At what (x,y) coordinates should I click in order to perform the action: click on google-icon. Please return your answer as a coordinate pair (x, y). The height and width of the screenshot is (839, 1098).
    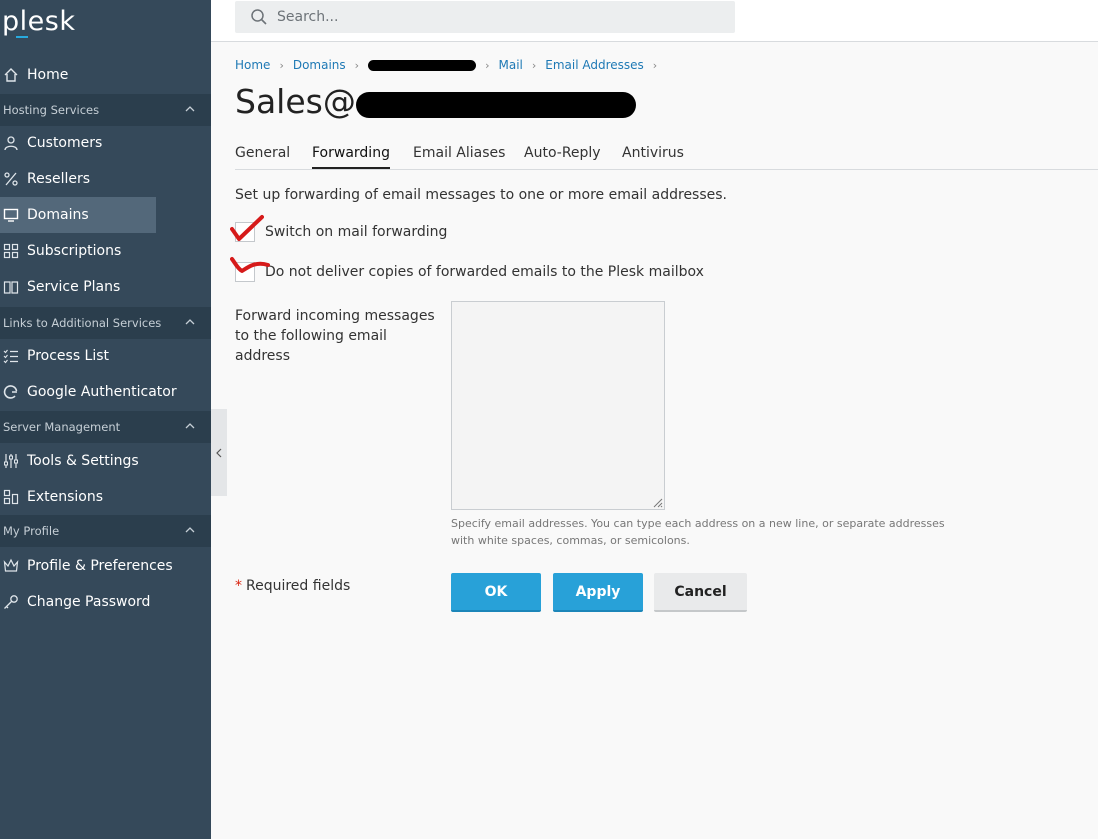
    Looking at the image, I should click on (11, 392).